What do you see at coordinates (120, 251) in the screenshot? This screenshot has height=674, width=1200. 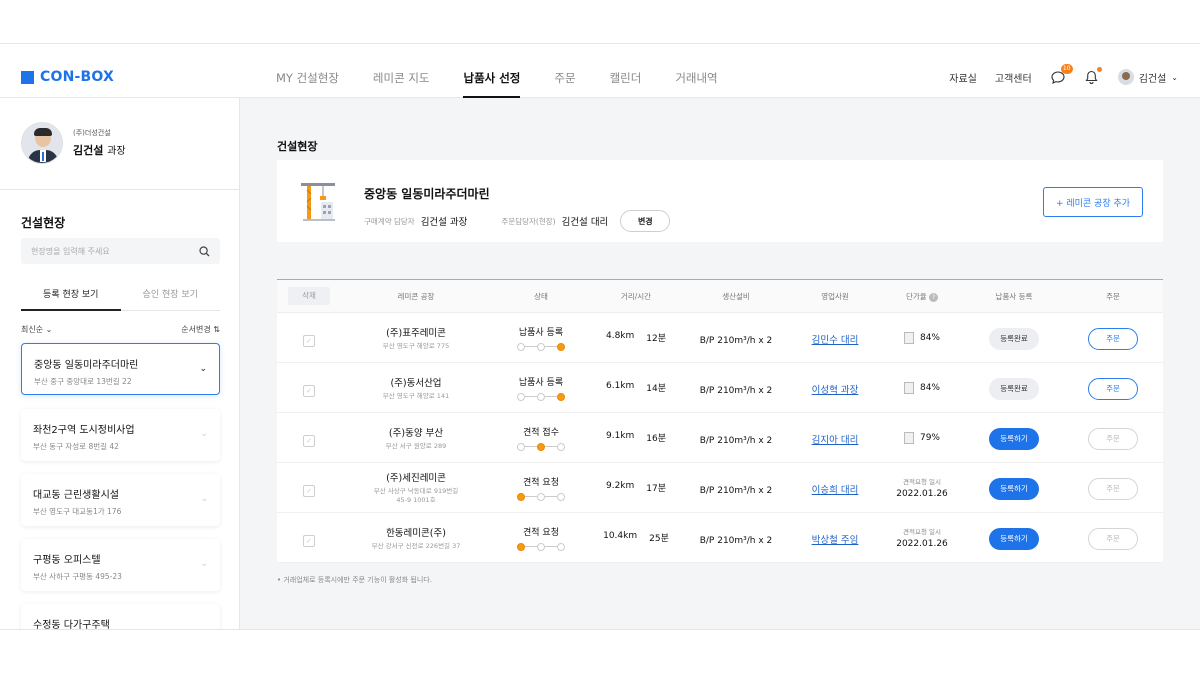 I see `site-search-input: 현장명을 입력해 주세요` at bounding box center [120, 251].